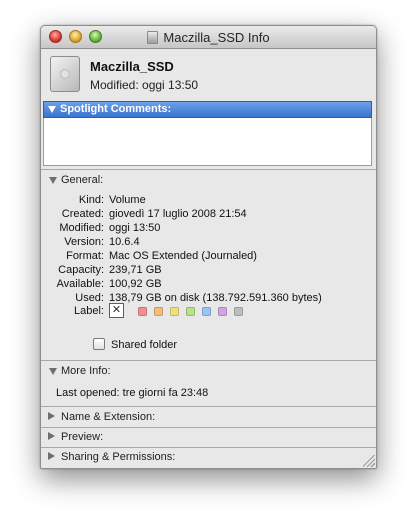 The image size is (415, 522). Describe the element at coordinates (216, 37) in the screenshot. I see `window-title: Maczilla_SSD Info` at that location.